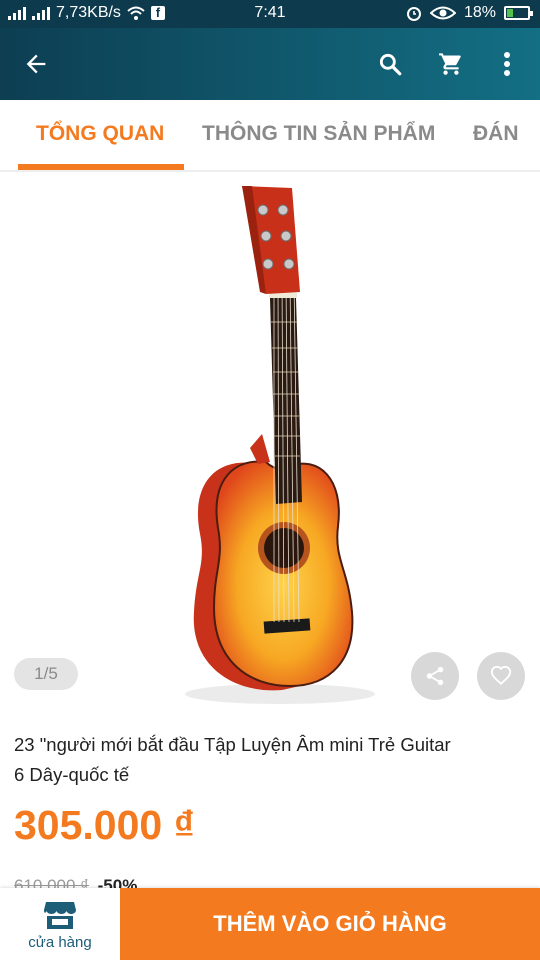 The height and width of the screenshot is (960, 540). What do you see at coordinates (330, 924) in the screenshot?
I see `add-to-cart-button: THÊM VÀO GIỎ HÀNG` at bounding box center [330, 924].